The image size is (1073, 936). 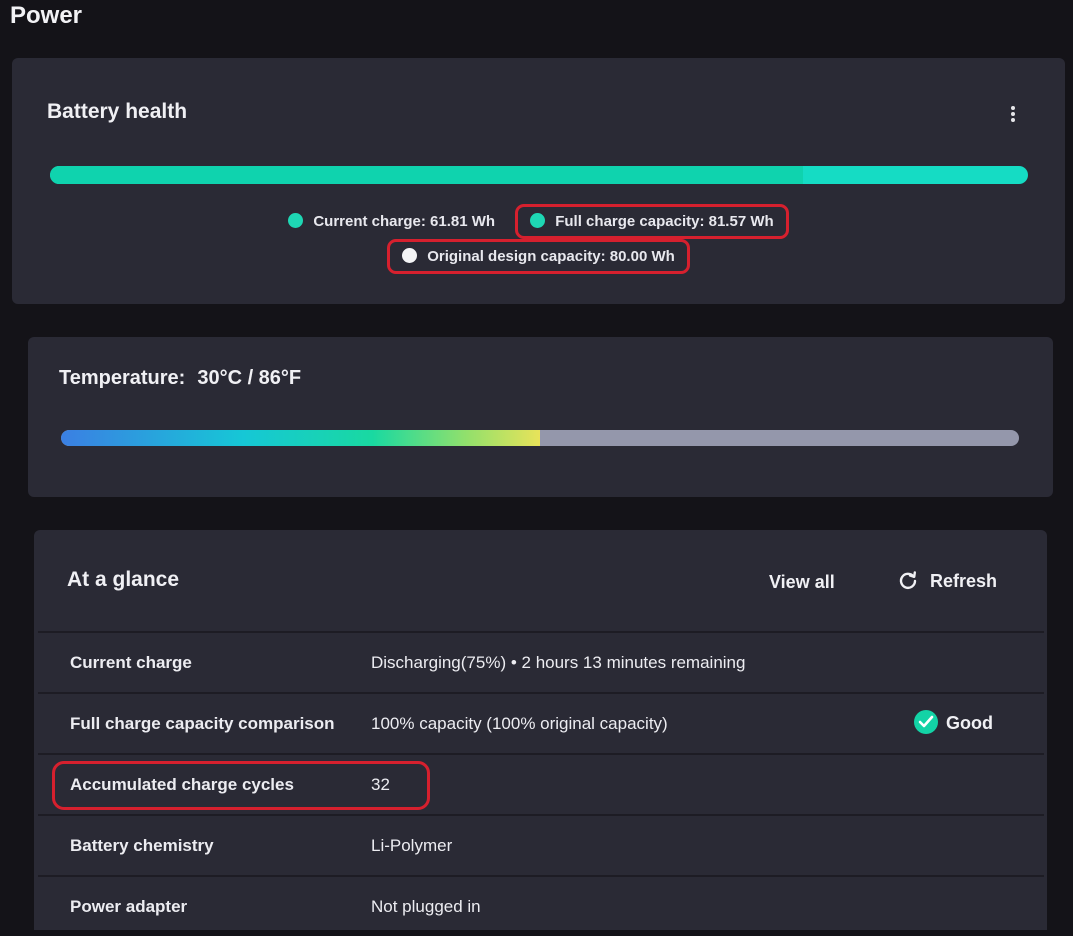 What do you see at coordinates (182, 784) in the screenshot?
I see `row-label: Accumulated charge cycles` at bounding box center [182, 784].